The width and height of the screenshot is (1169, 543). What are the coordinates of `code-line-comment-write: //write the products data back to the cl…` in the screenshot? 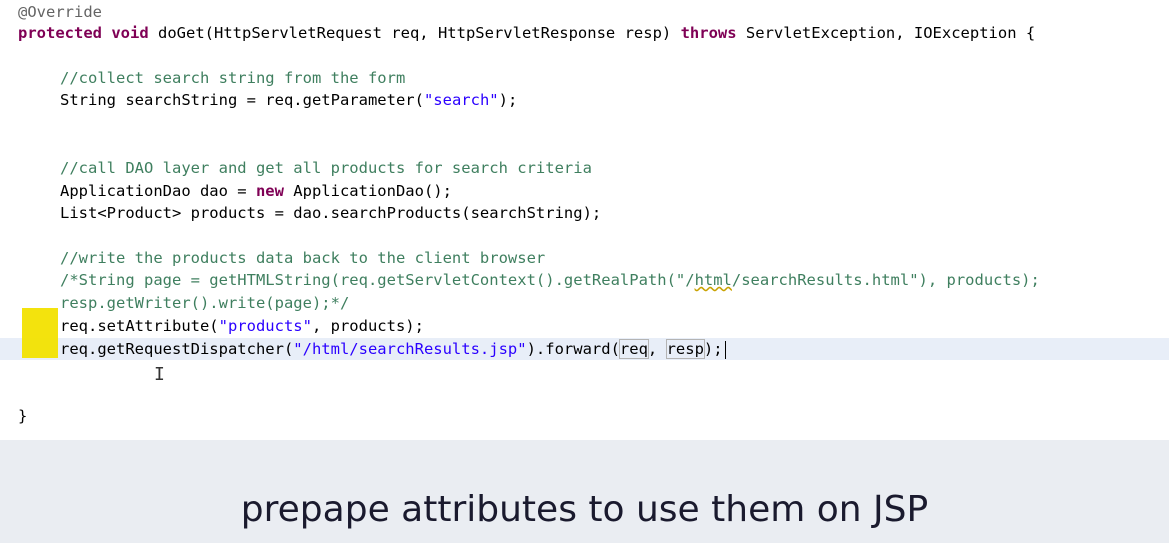 It's located at (303, 258).